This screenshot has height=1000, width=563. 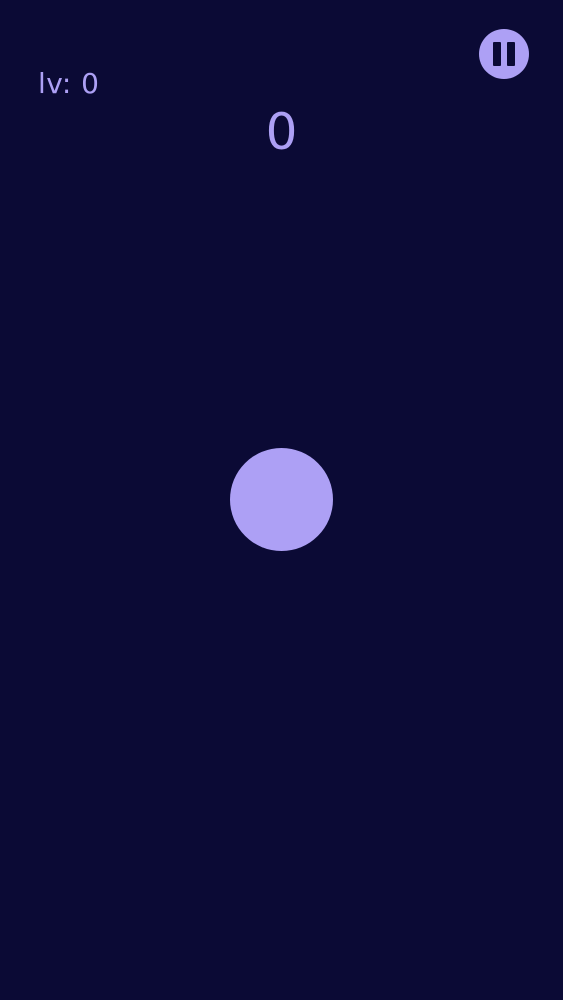 I want to click on level-label: lv: 0, so click(x=69, y=83).